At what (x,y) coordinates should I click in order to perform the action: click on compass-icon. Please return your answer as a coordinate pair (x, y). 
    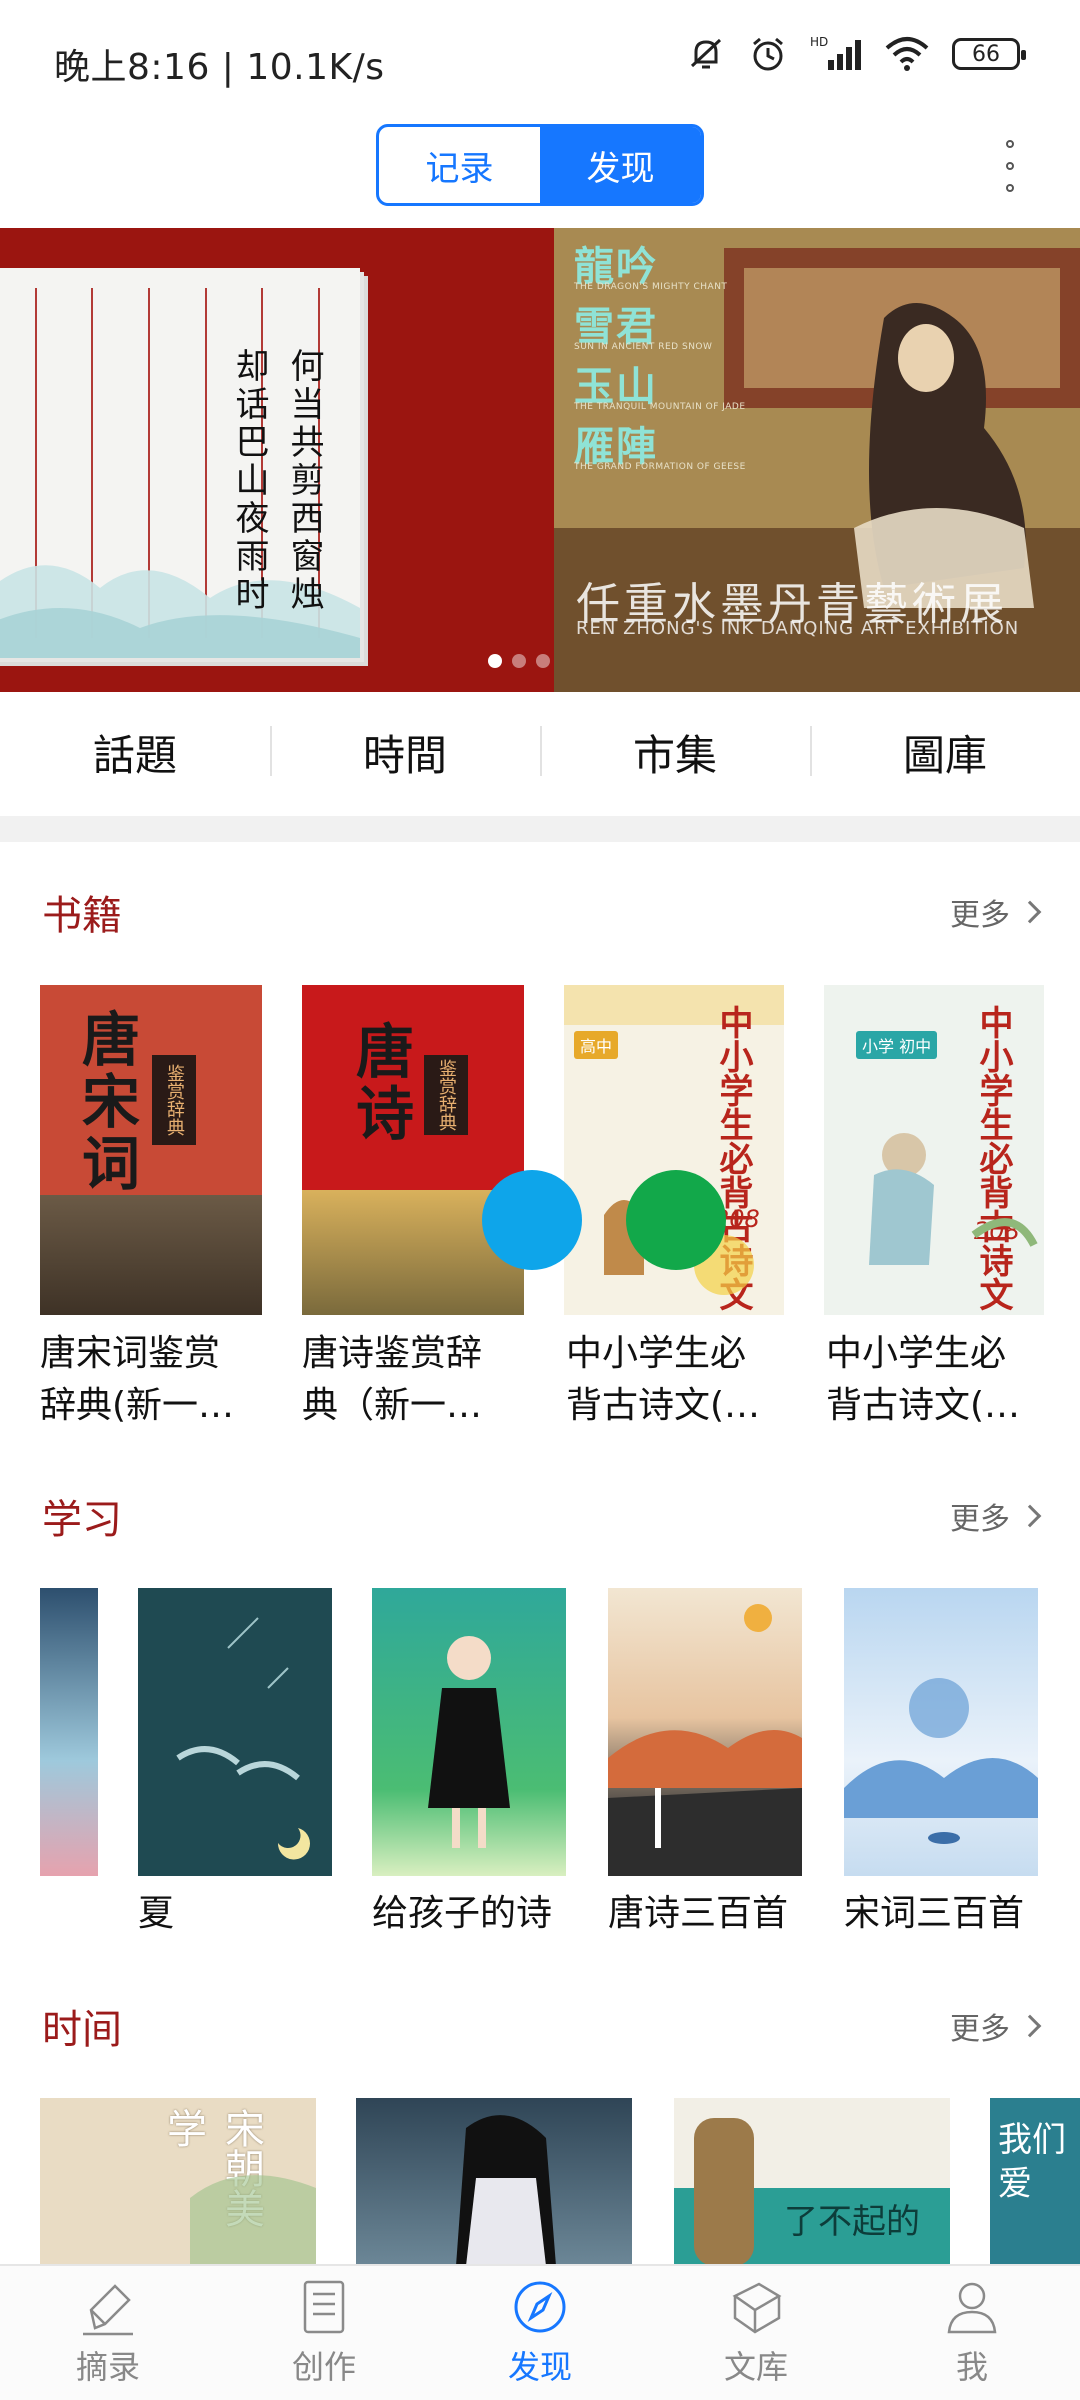
    Looking at the image, I should click on (540, 2307).